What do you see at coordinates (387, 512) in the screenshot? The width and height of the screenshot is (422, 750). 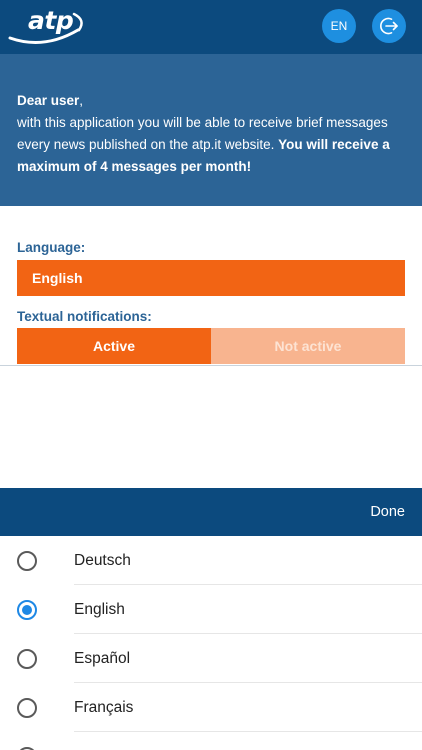 I see `done-button: Done` at bounding box center [387, 512].